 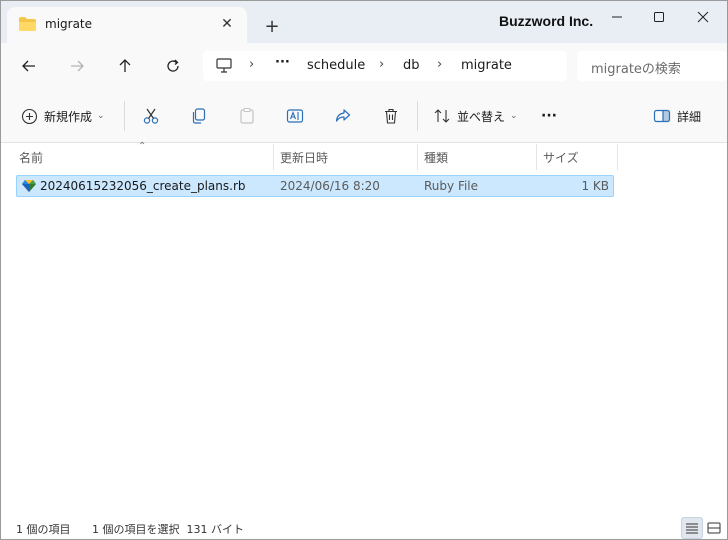 What do you see at coordinates (436, 157) in the screenshot?
I see `column-header-type: 種類` at bounding box center [436, 157].